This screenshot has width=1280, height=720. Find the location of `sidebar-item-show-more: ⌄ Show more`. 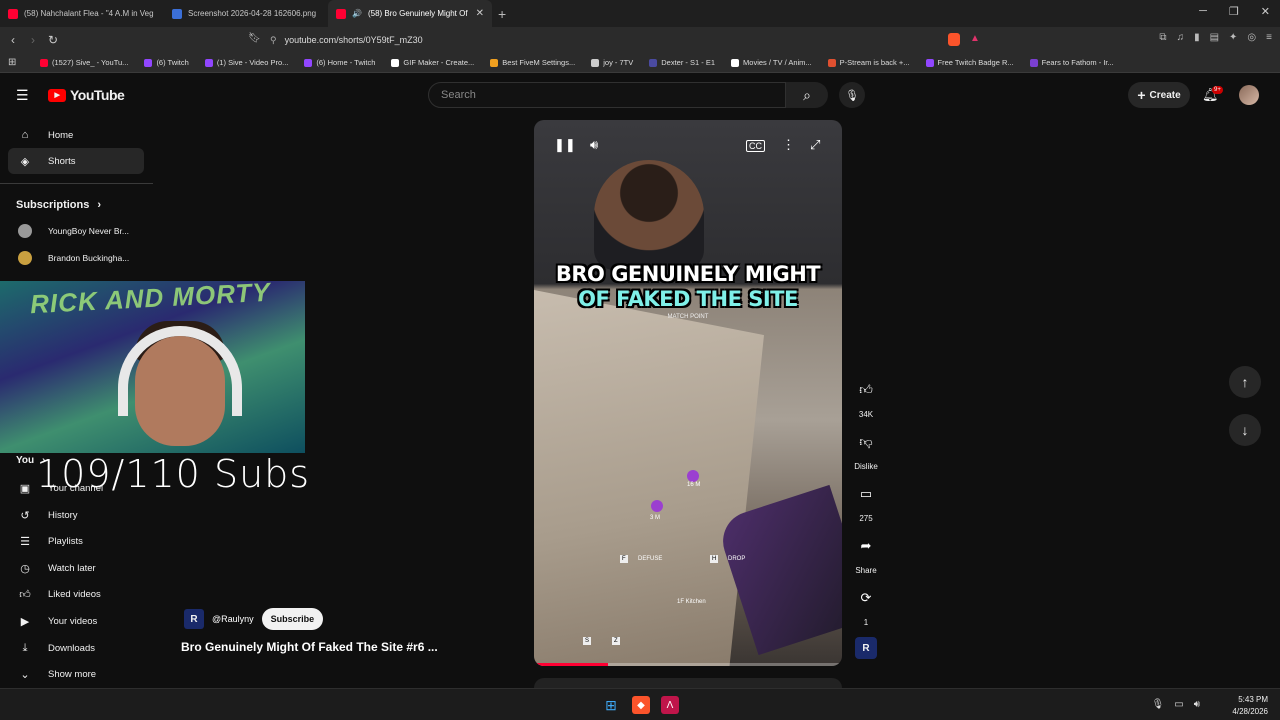

sidebar-item-show-more: ⌄ Show more is located at coordinates (76, 674).